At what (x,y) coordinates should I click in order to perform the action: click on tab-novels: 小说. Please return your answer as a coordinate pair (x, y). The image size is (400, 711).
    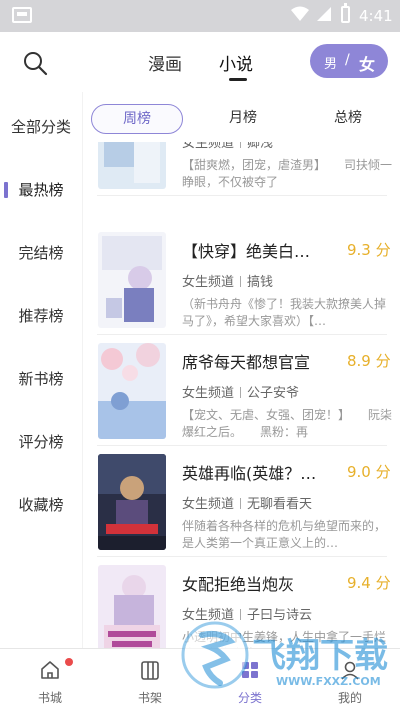
    Looking at the image, I should click on (236, 65).